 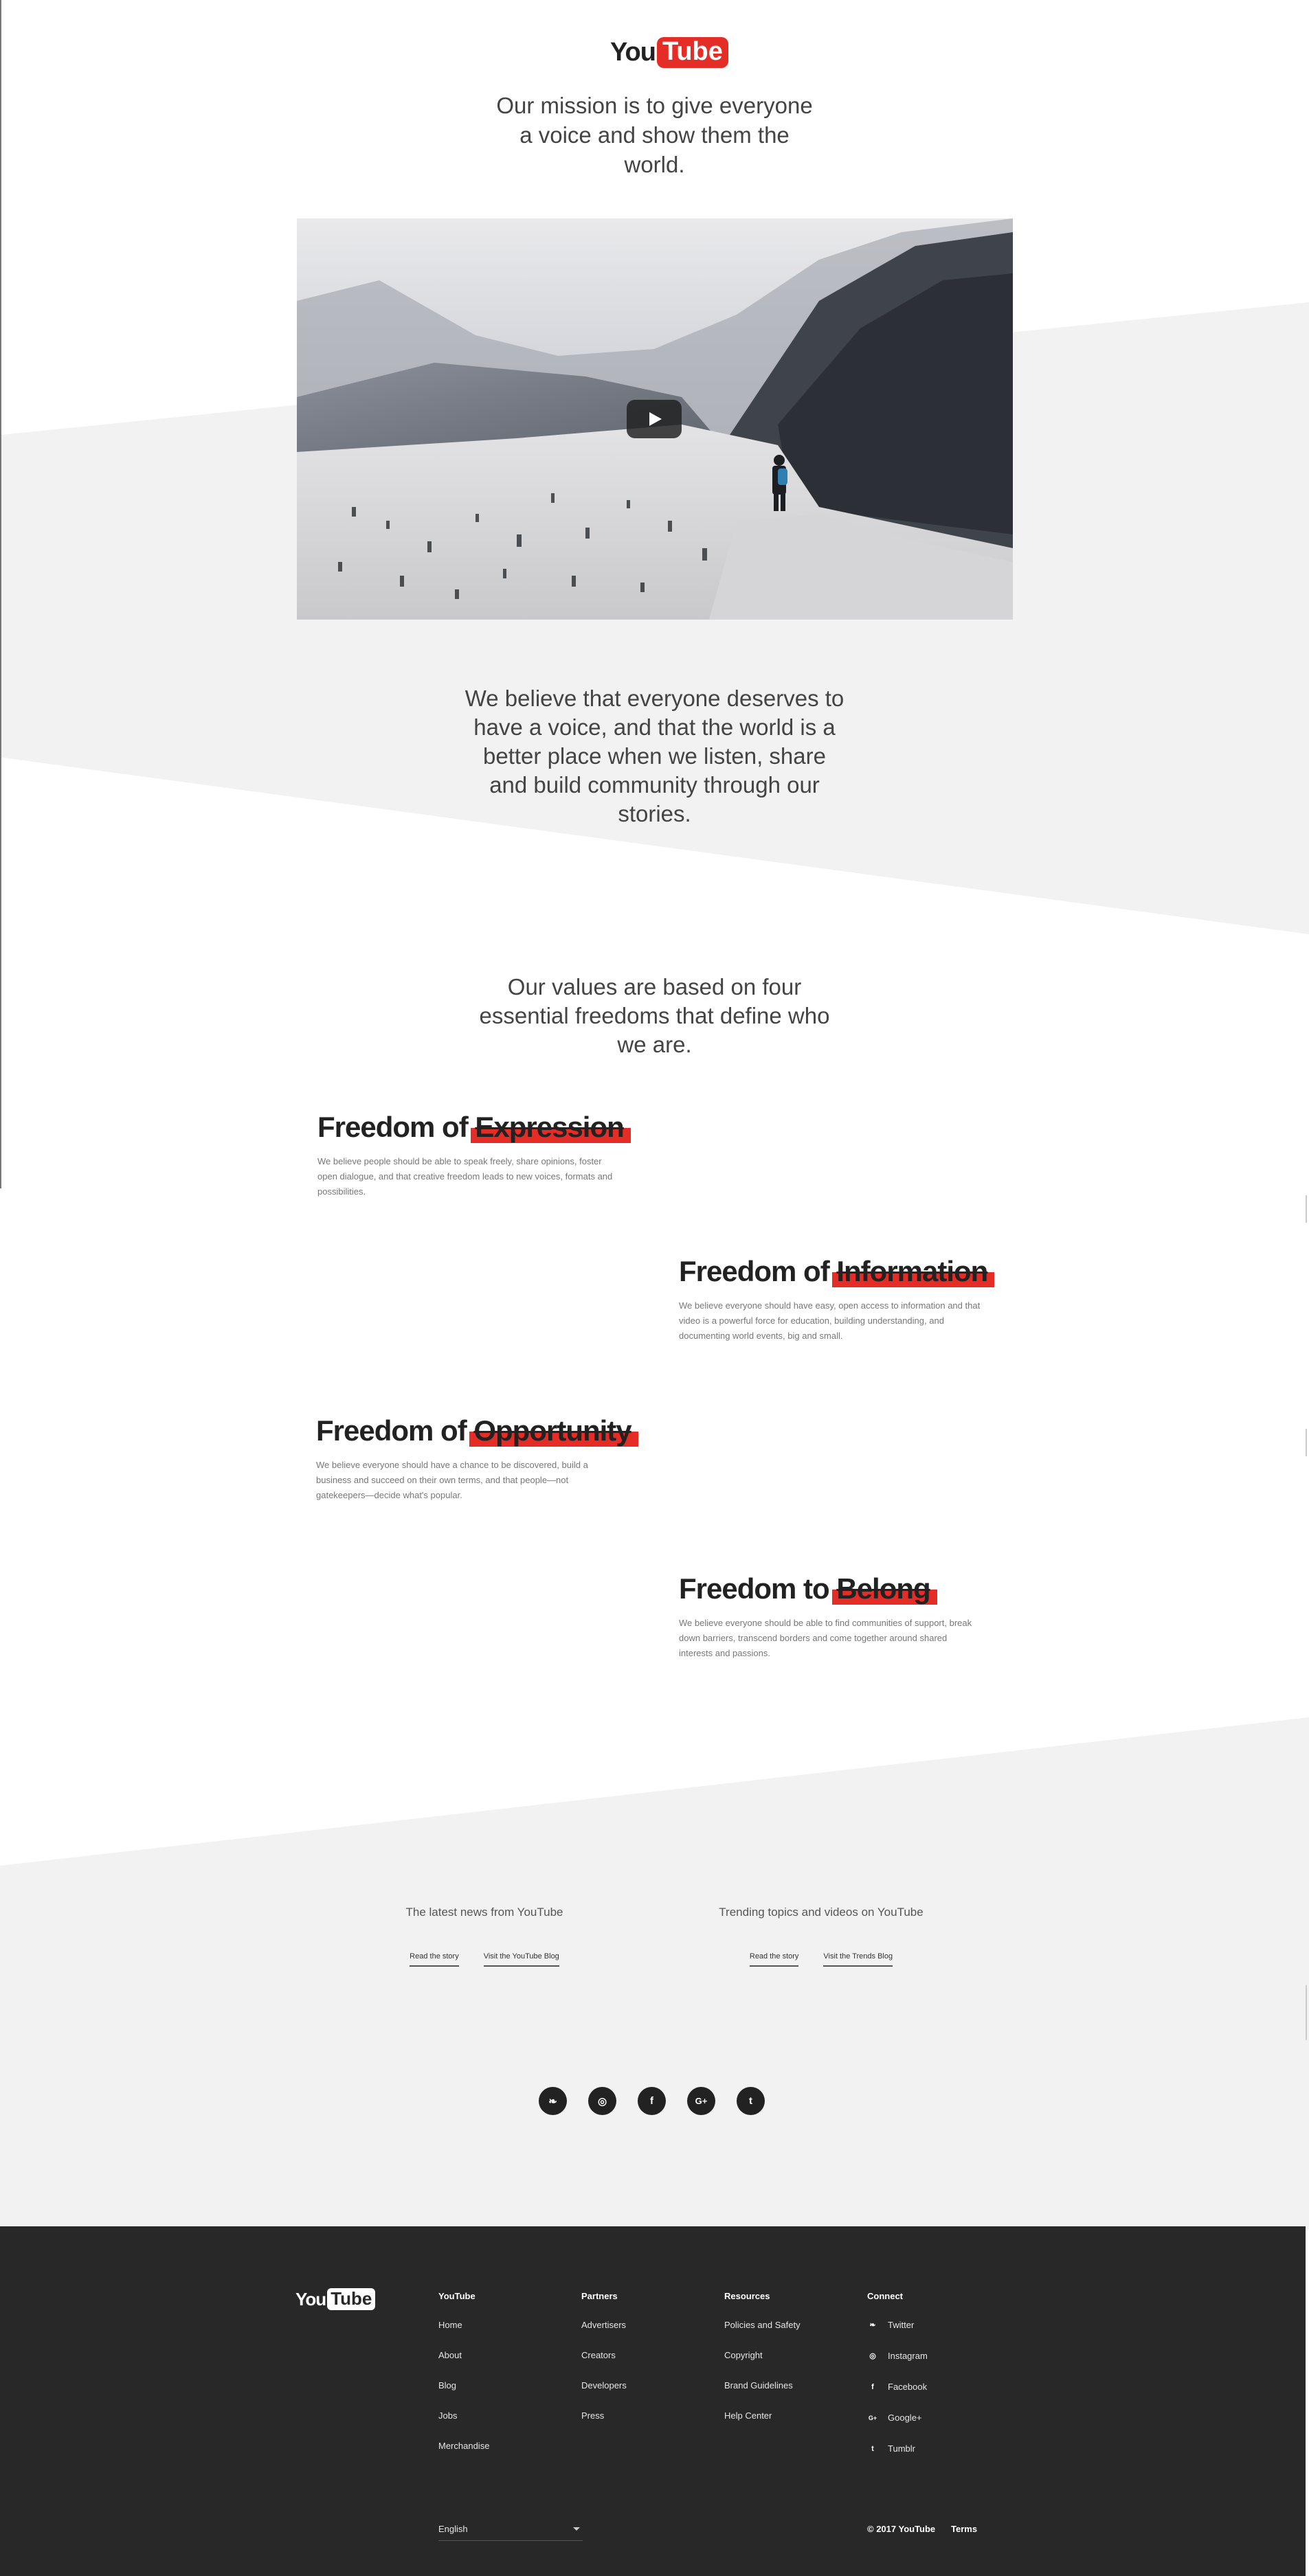 I want to click on freedom-heading: Freedom of Information, so click(x=837, y=1271).